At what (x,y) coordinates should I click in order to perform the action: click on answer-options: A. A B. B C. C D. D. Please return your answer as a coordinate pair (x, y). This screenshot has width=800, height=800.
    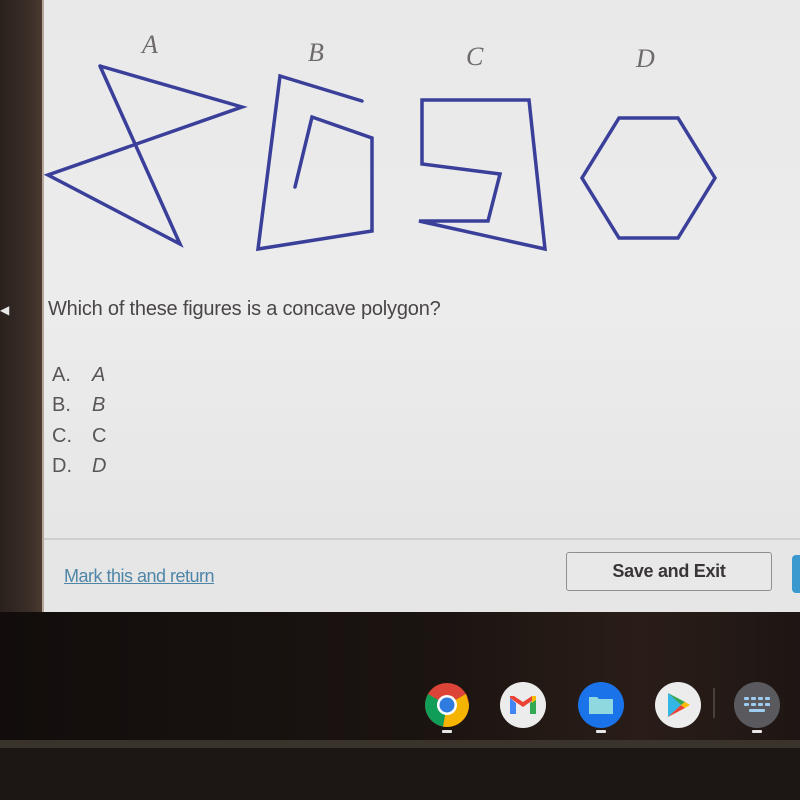
    Looking at the image, I should click on (79, 421).